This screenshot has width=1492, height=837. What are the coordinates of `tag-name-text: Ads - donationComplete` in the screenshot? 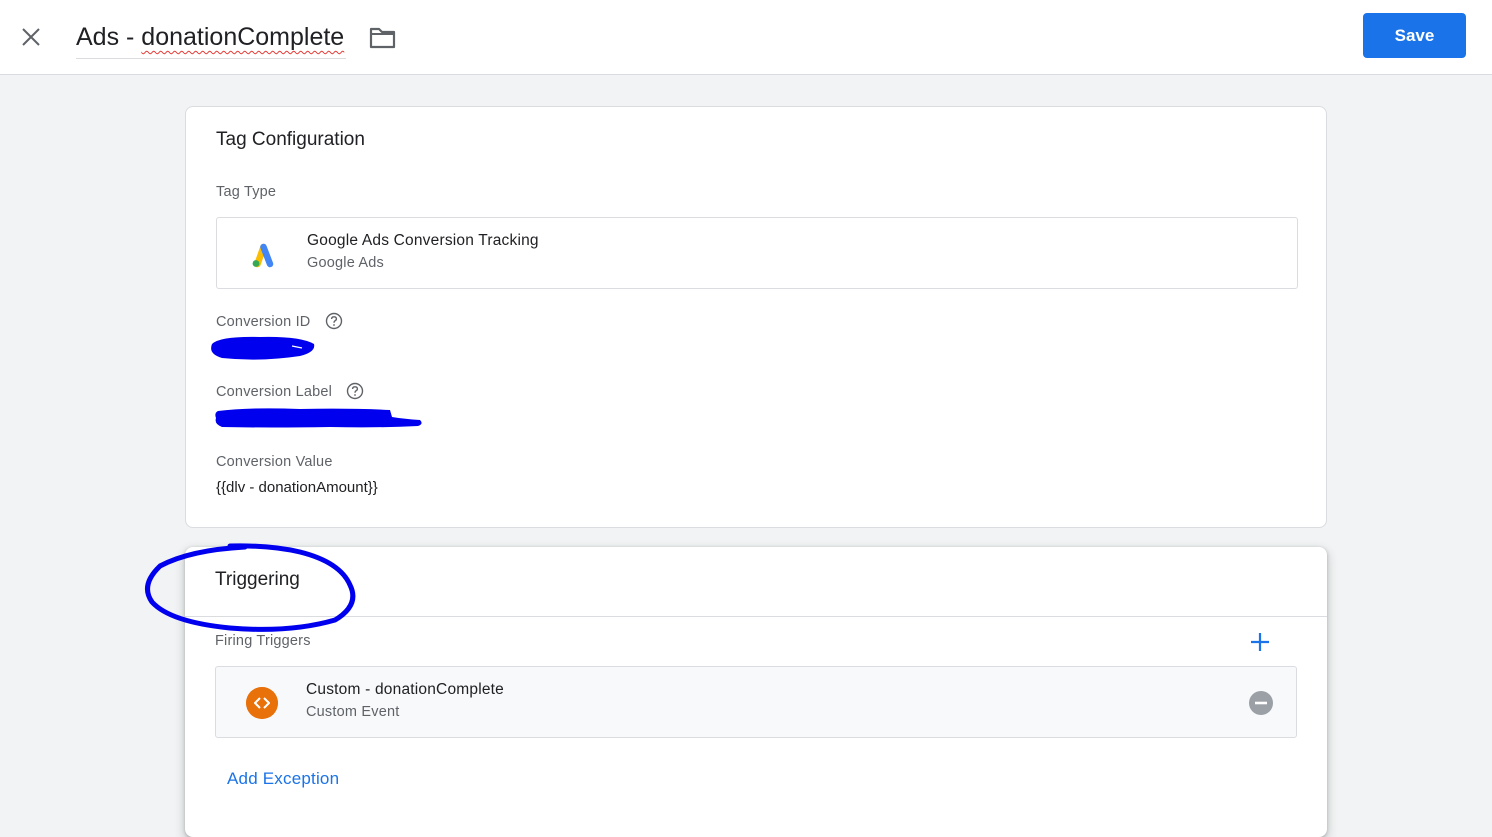 It's located at (210, 37).